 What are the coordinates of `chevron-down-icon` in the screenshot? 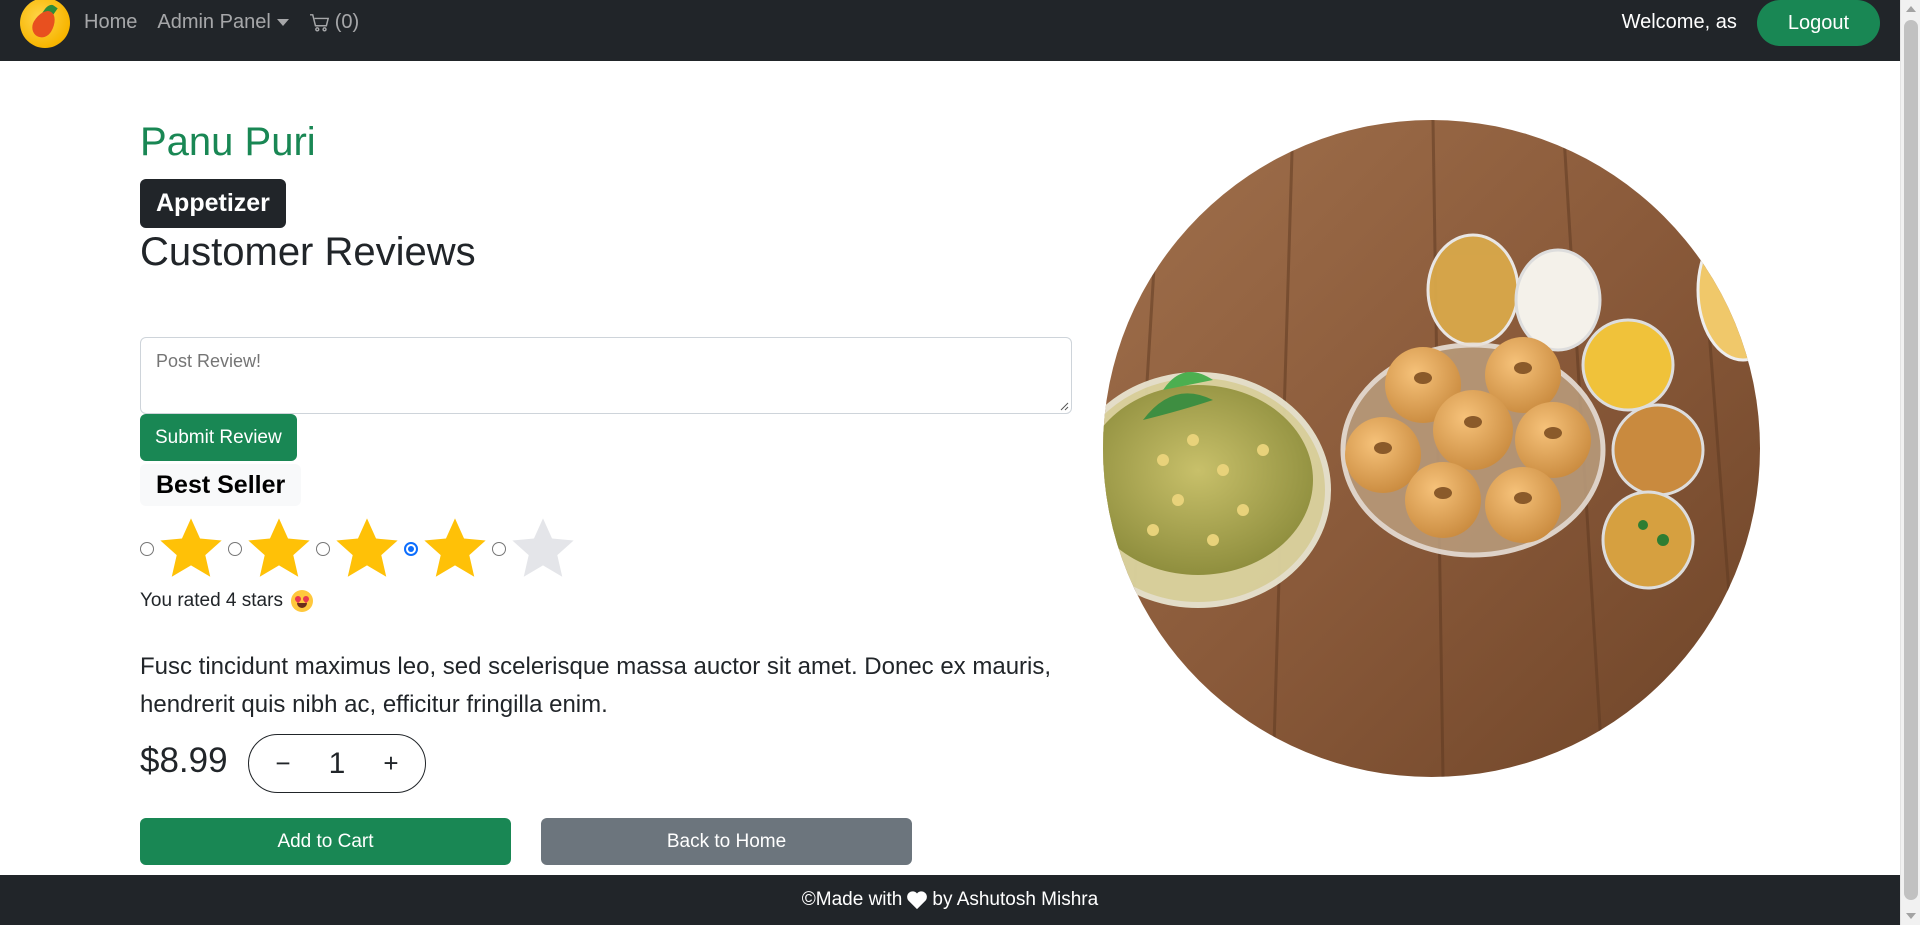 It's located at (282, 22).